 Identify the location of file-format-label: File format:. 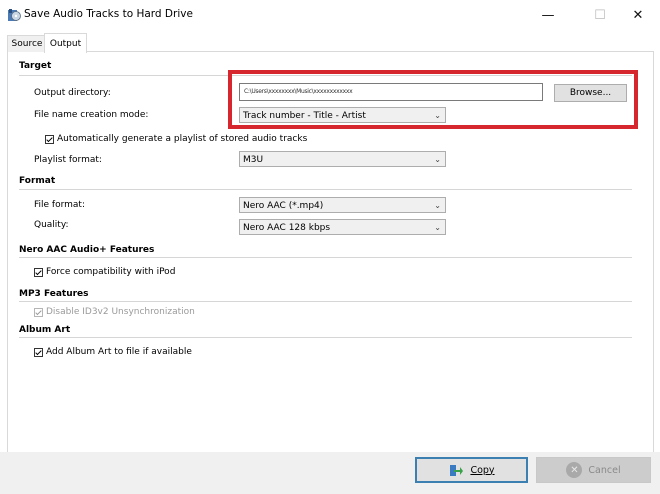
(59, 205).